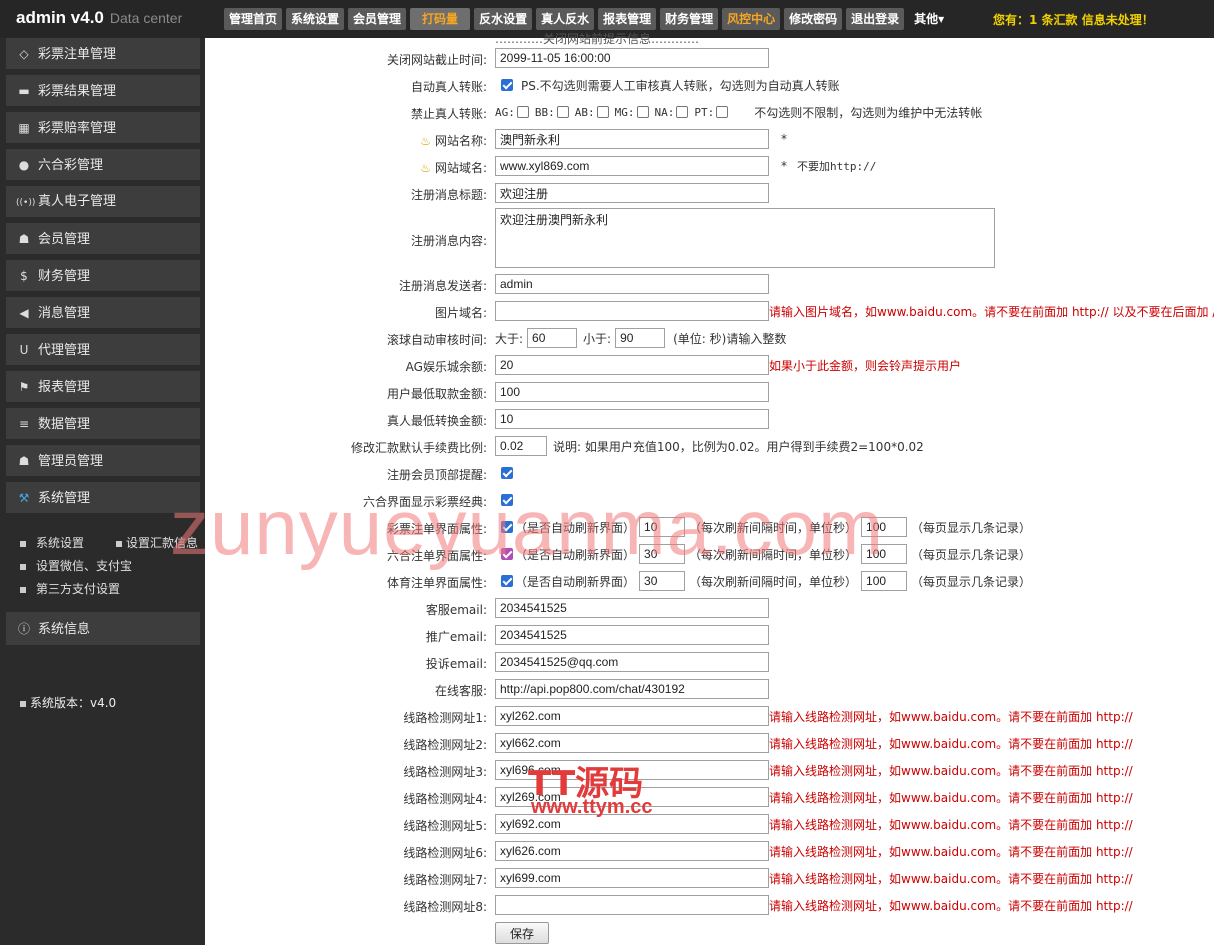 The width and height of the screenshot is (1214, 945). I want to click on sidebar-item-reports: ⚑ 报表管理, so click(103, 387).